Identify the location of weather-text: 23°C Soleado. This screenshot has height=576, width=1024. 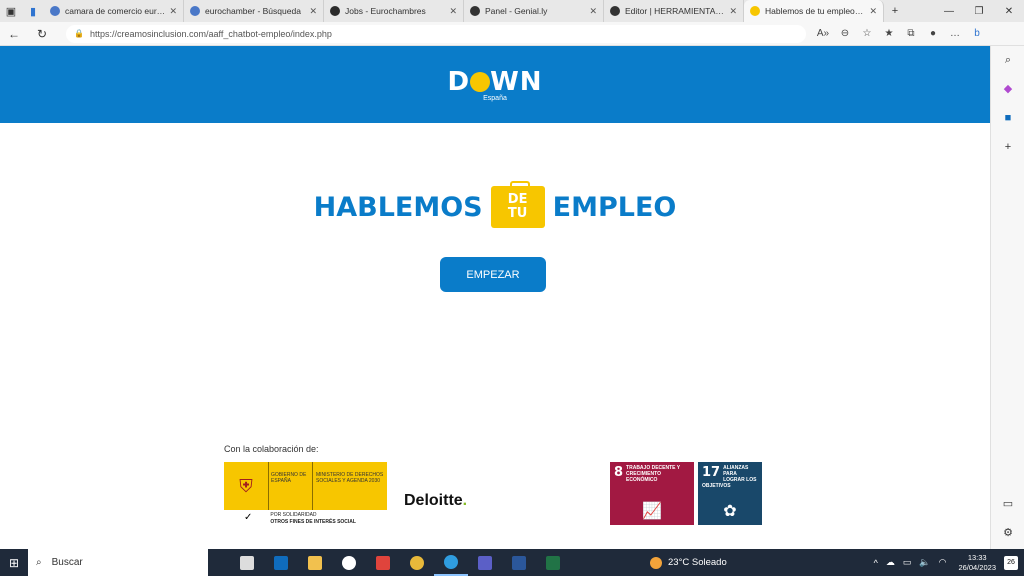
(697, 562).